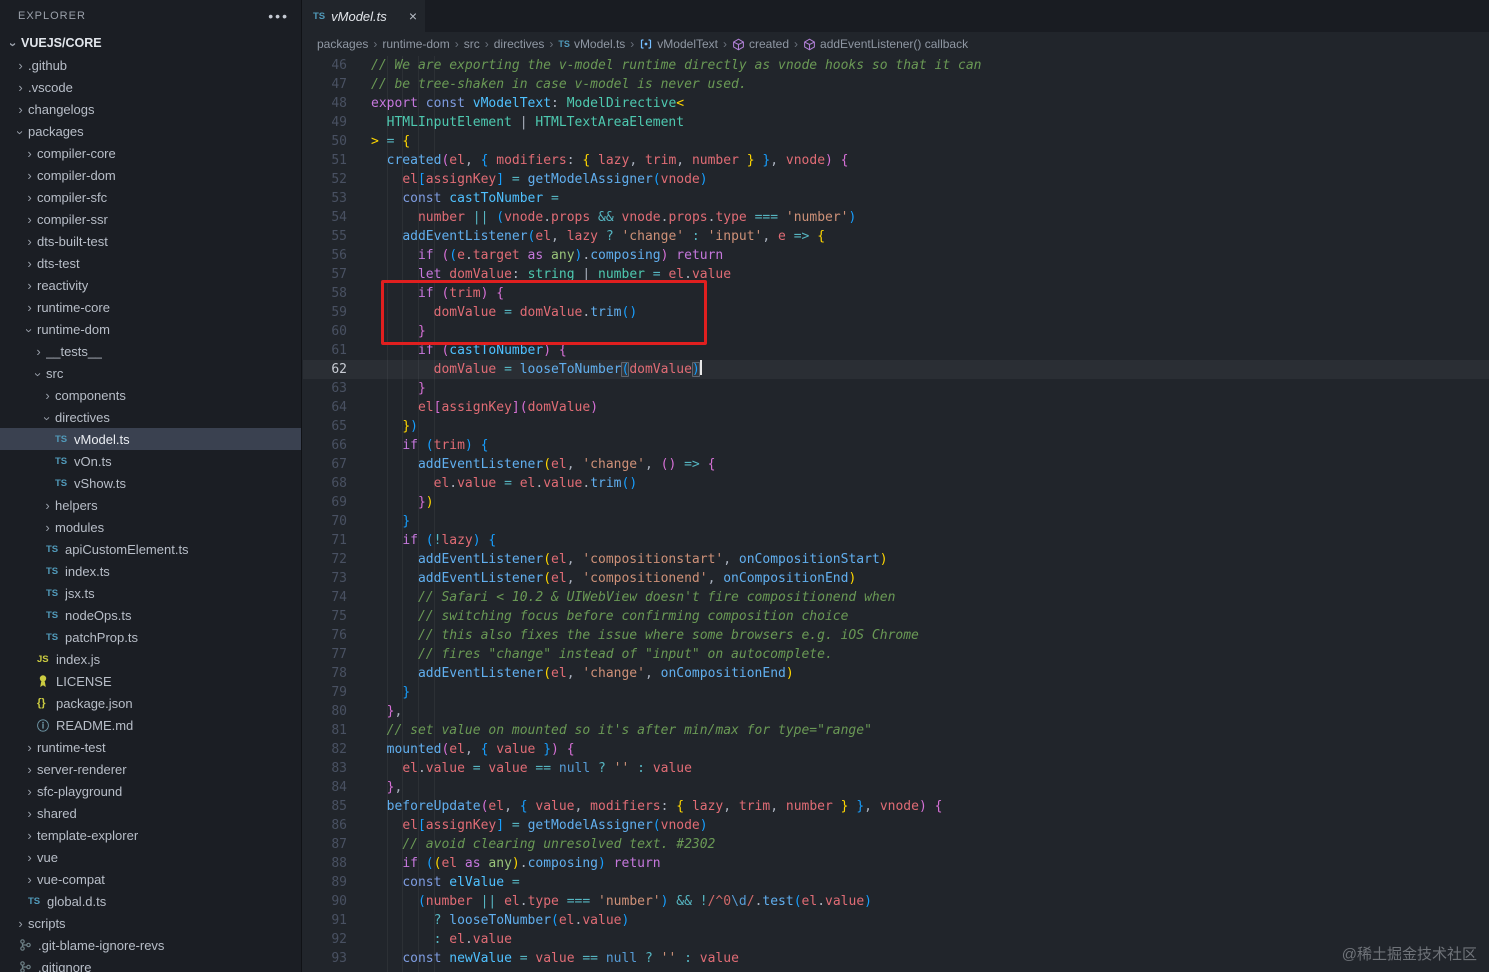  What do you see at coordinates (325, 388) in the screenshot?
I see `line-number: 63` at bounding box center [325, 388].